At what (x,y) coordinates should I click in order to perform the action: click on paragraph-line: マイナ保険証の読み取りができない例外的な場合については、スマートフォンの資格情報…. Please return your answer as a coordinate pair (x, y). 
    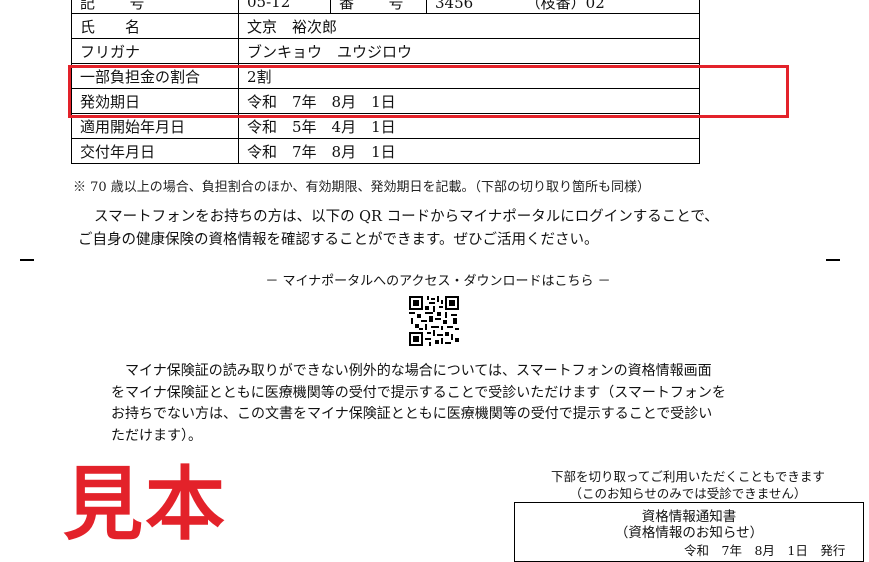
    Looking at the image, I should click on (411, 371).